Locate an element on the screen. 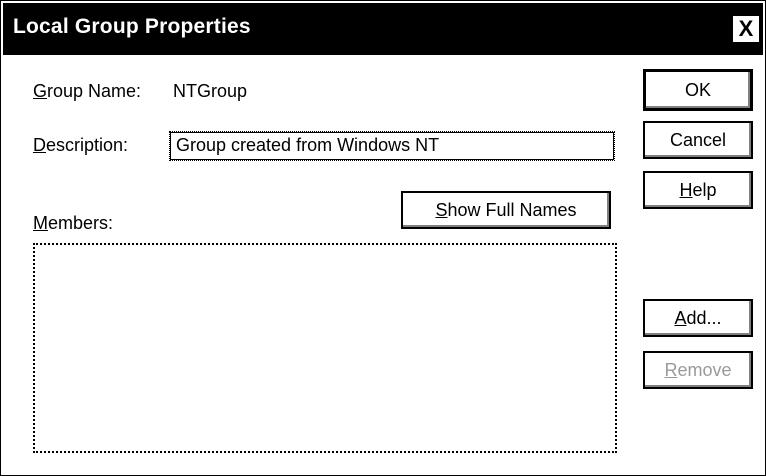 The width and height of the screenshot is (766, 476). show-full-names-label: Show Full Names is located at coordinates (506, 209).